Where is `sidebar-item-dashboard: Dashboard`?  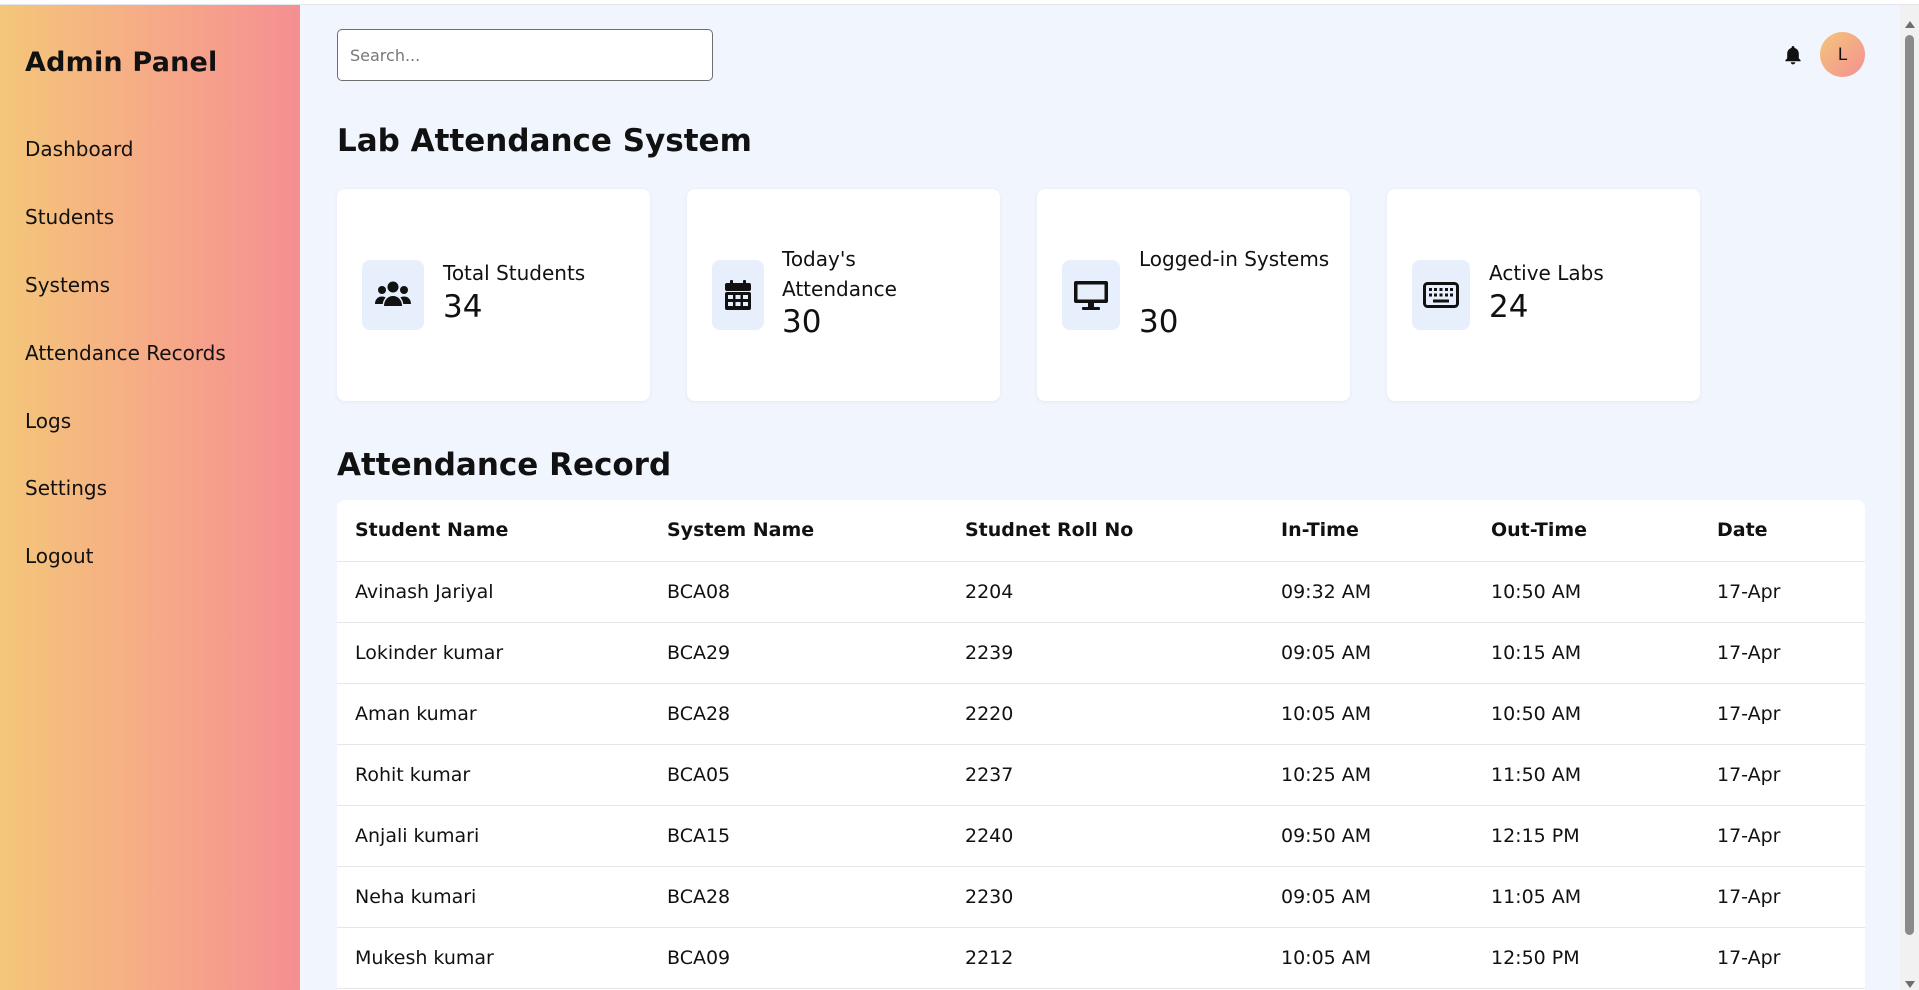
sidebar-item-dashboard: Dashboard is located at coordinates (79, 149).